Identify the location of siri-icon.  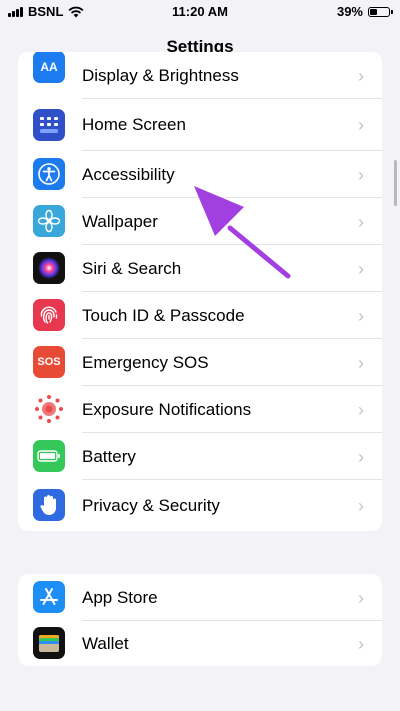
(49, 268).